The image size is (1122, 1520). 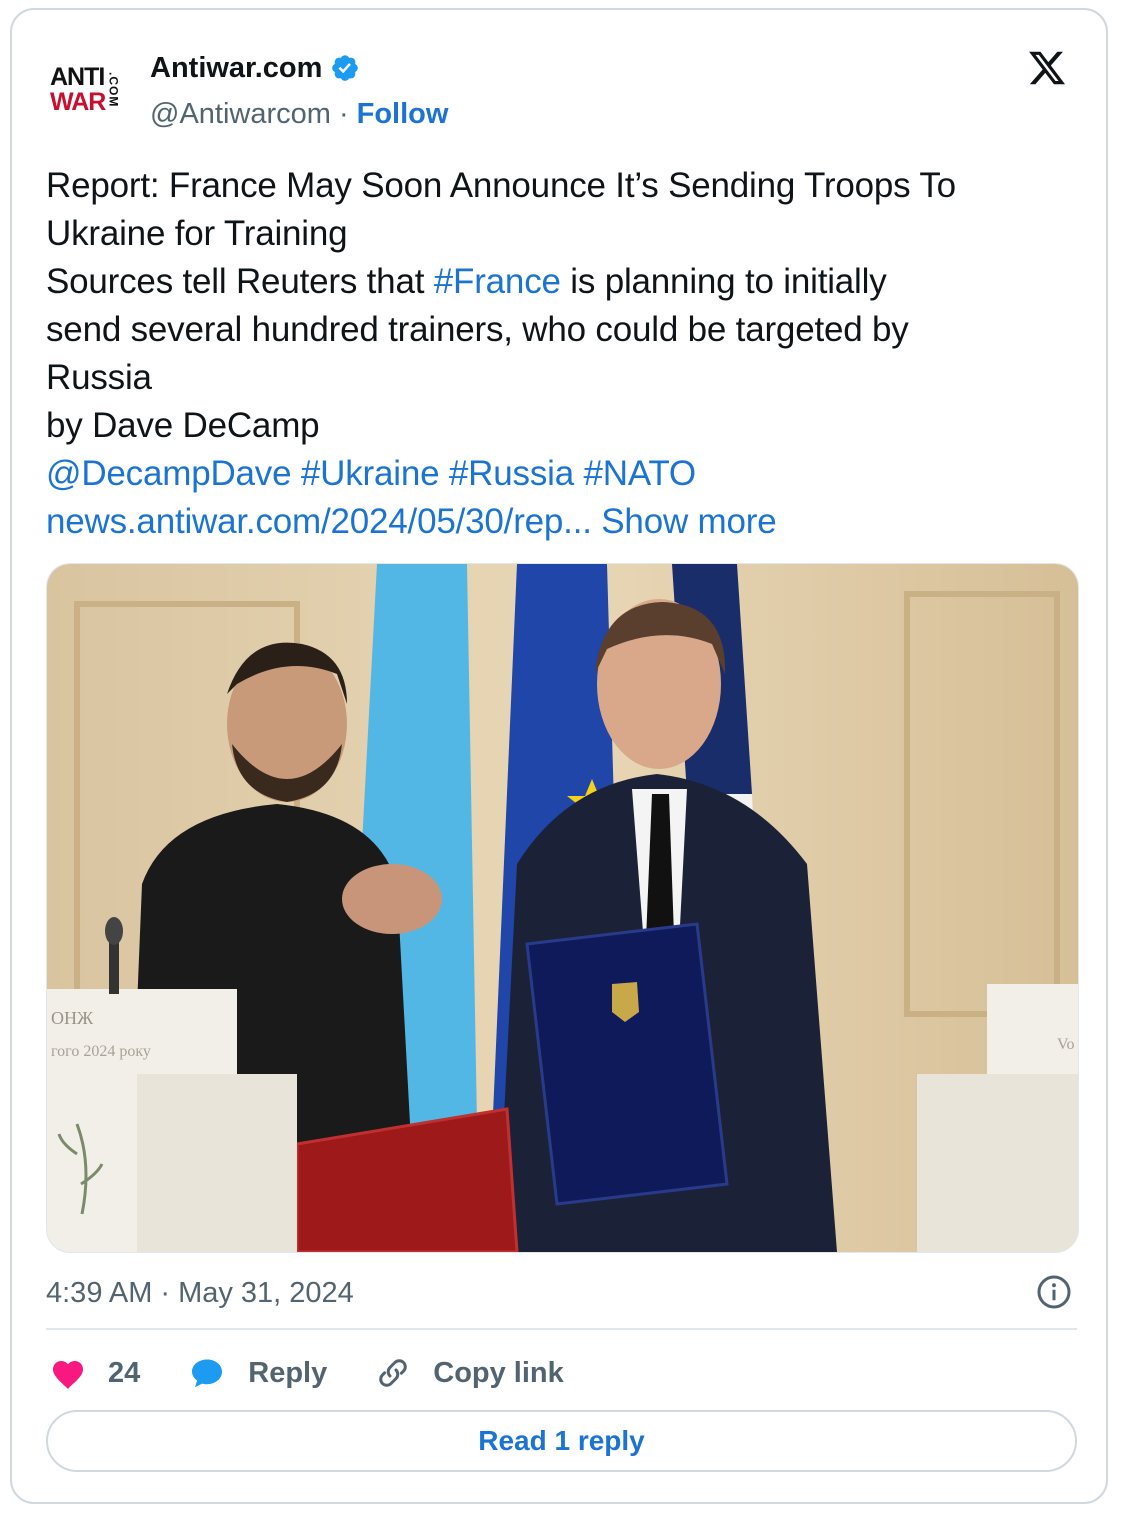 I want to click on link-icon, so click(x=393, y=1373).